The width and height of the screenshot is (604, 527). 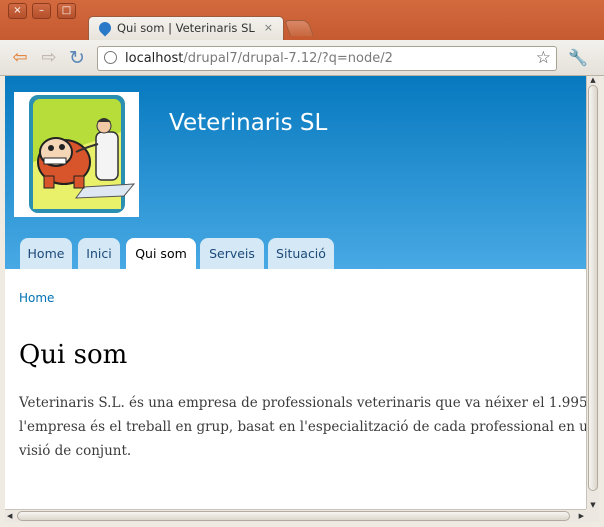 What do you see at coordinates (49, 58) in the screenshot?
I see `forward-arrow-icon: ⇨` at bounding box center [49, 58].